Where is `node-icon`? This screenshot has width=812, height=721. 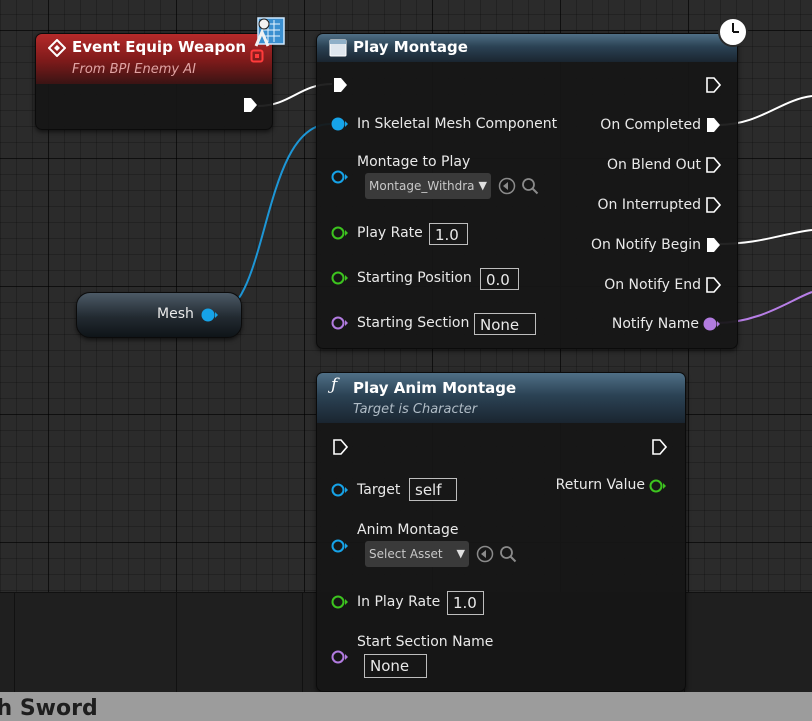
node-icon is located at coordinates (338, 48).